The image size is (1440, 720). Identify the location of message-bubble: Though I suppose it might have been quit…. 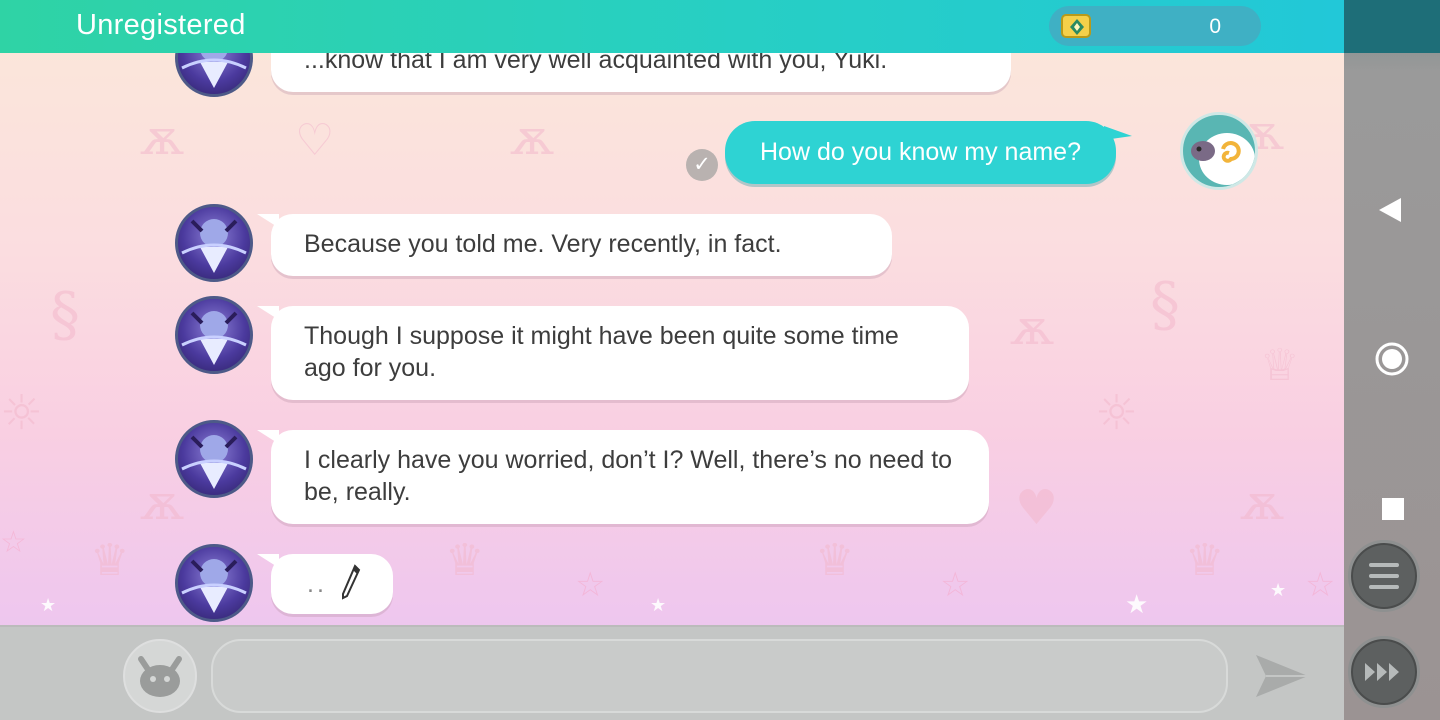
(613, 353).